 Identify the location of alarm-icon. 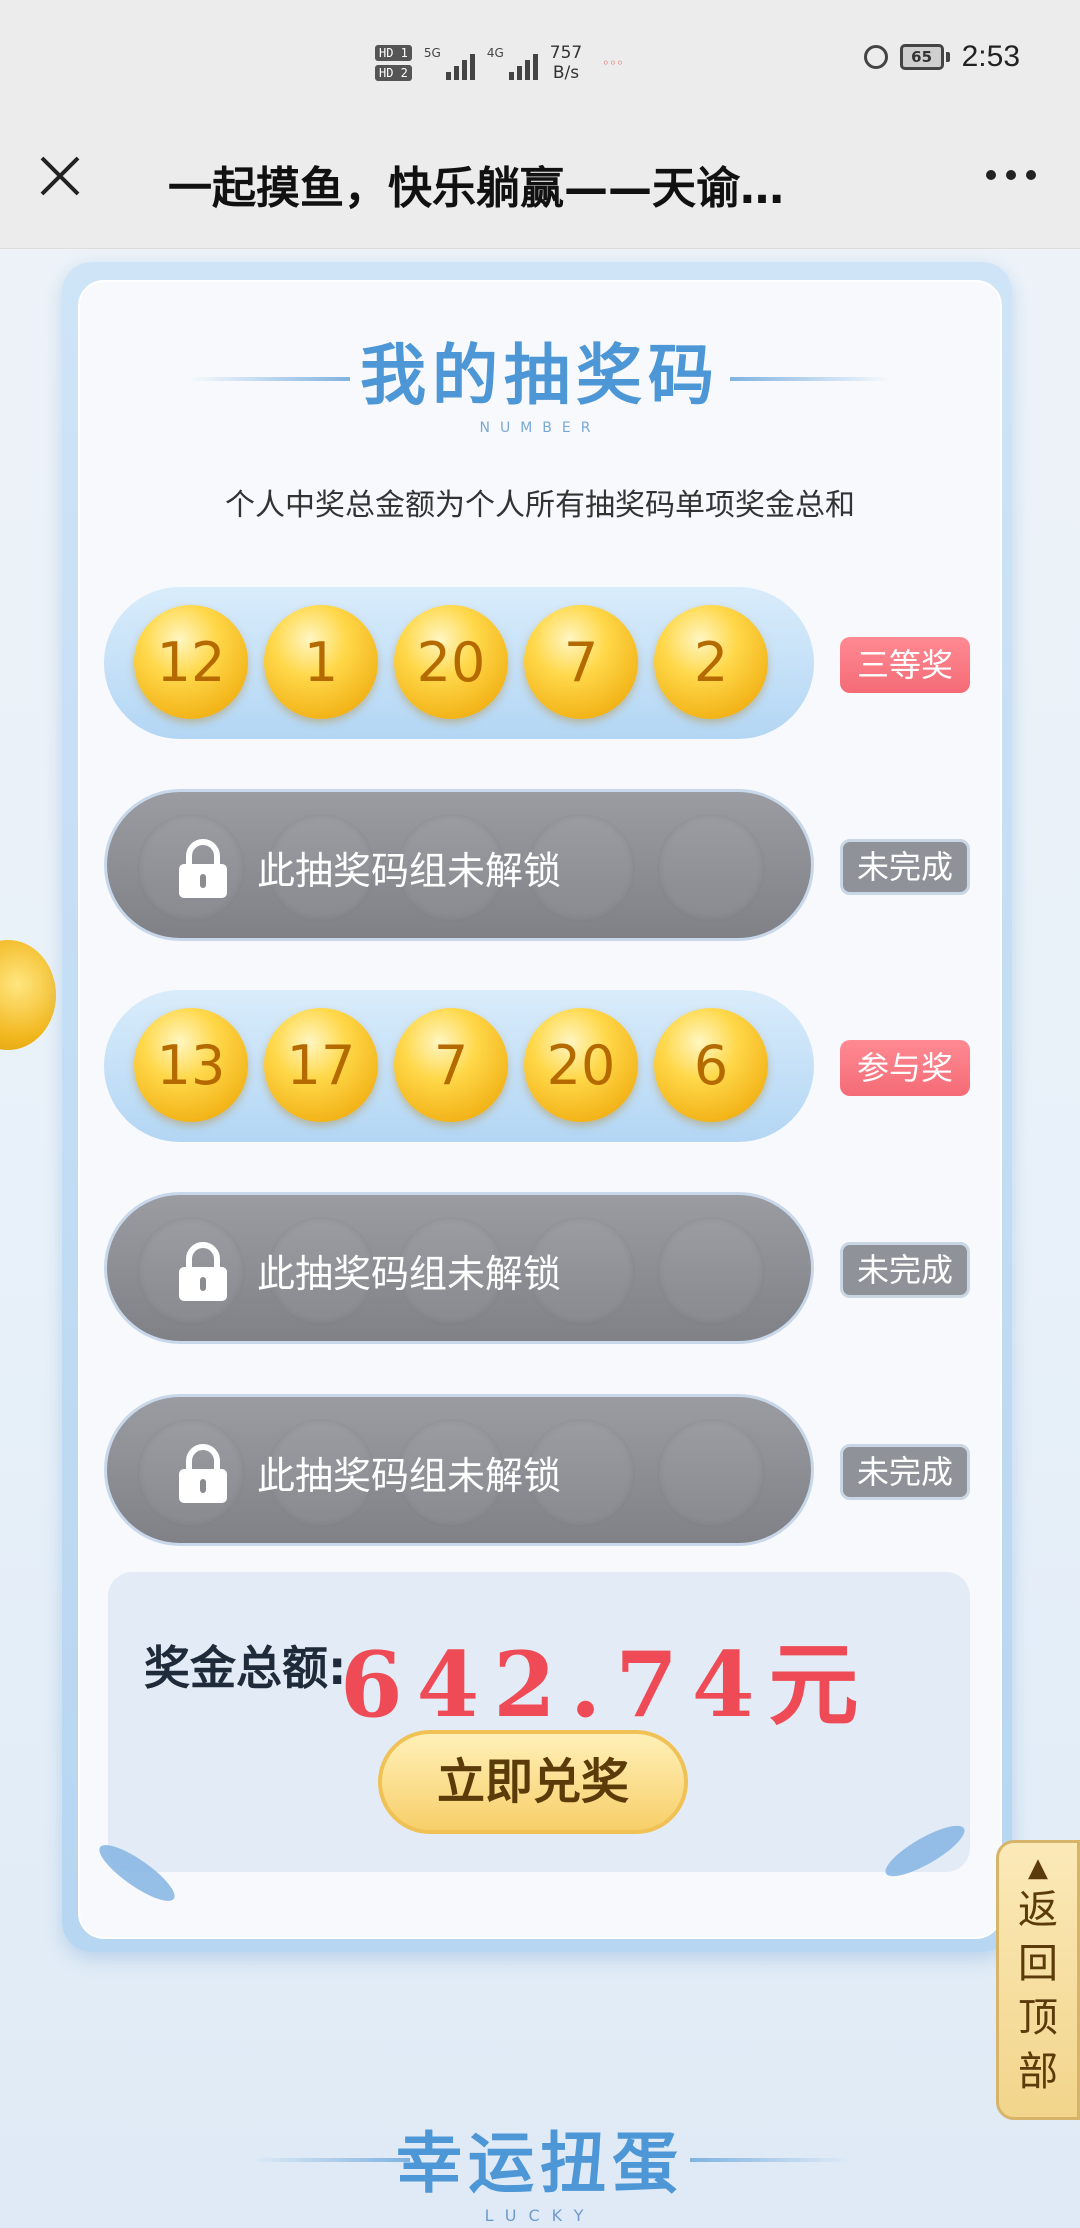
(875, 57).